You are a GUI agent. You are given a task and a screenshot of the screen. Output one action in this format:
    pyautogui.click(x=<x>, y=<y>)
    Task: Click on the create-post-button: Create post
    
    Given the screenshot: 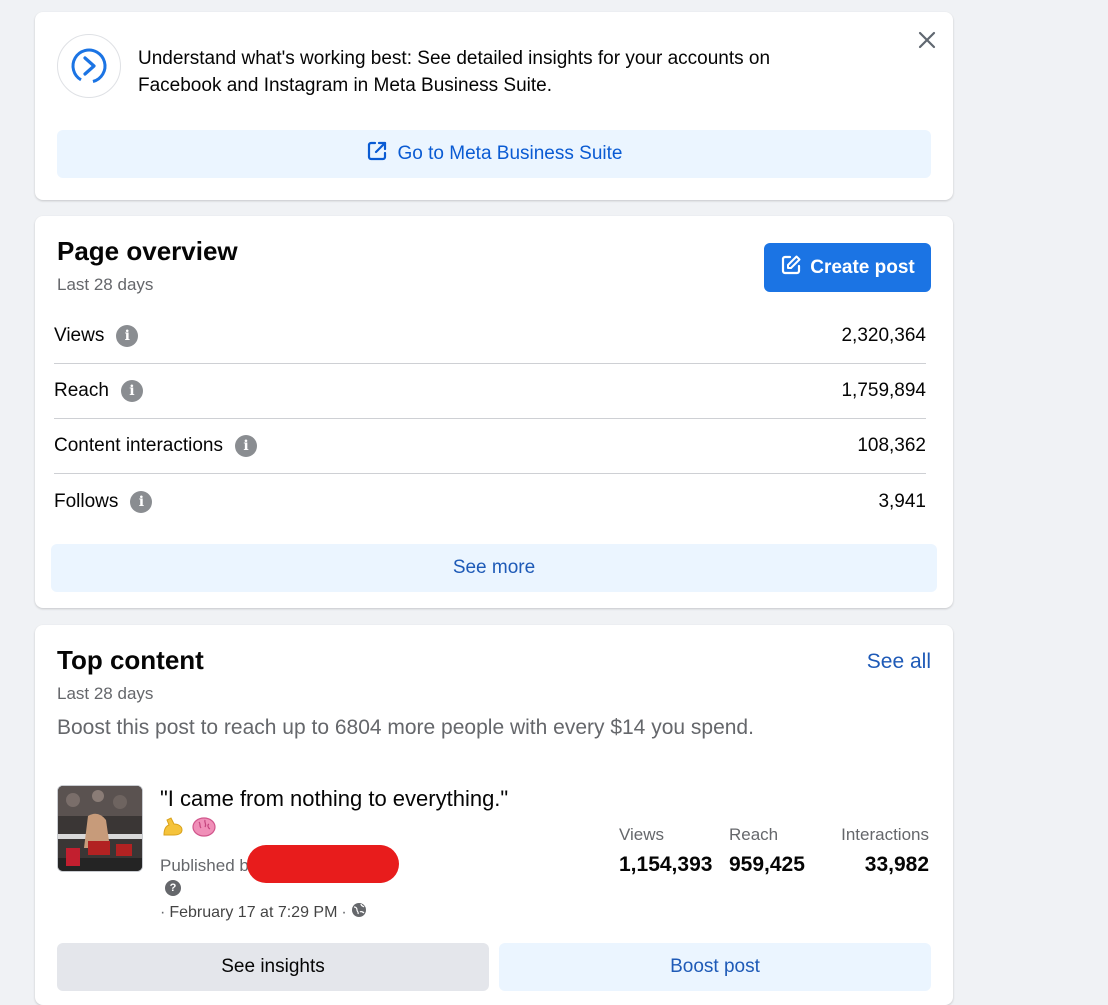 What is the action you would take?
    pyautogui.click(x=847, y=267)
    